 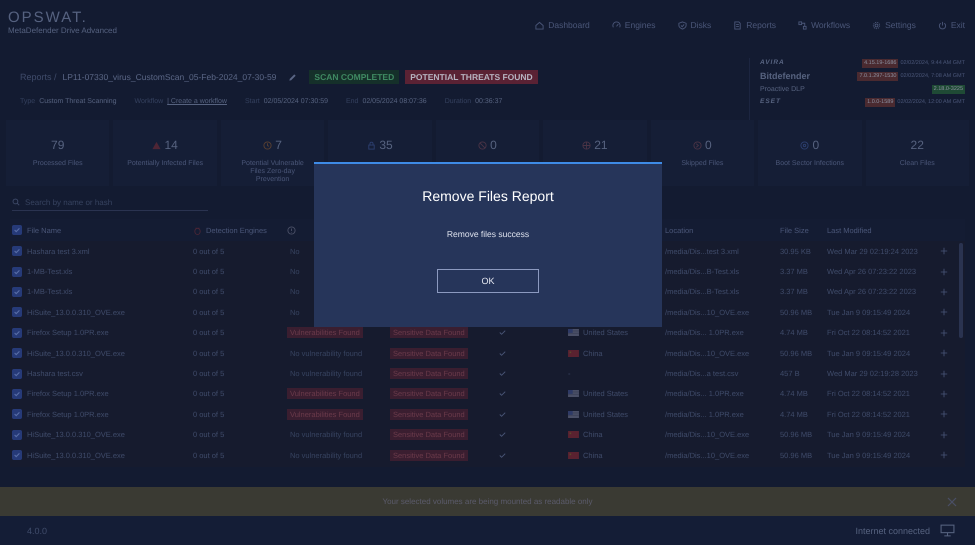 What do you see at coordinates (17, 230) in the screenshot?
I see `select-all-checkbox` at bounding box center [17, 230].